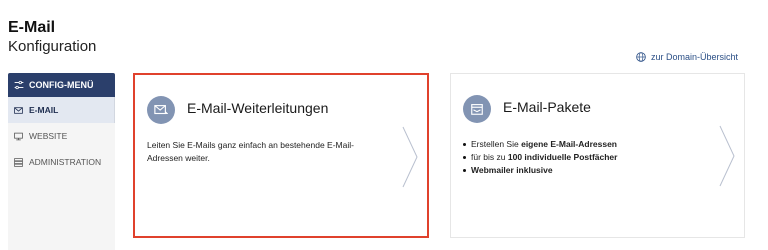 Image resolution: width=768 pixels, height=250 pixels. Describe the element at coordinates (695, 57) in the screenshot. I see `domain-overview-label: zur Domain-Übersicht` at that location.